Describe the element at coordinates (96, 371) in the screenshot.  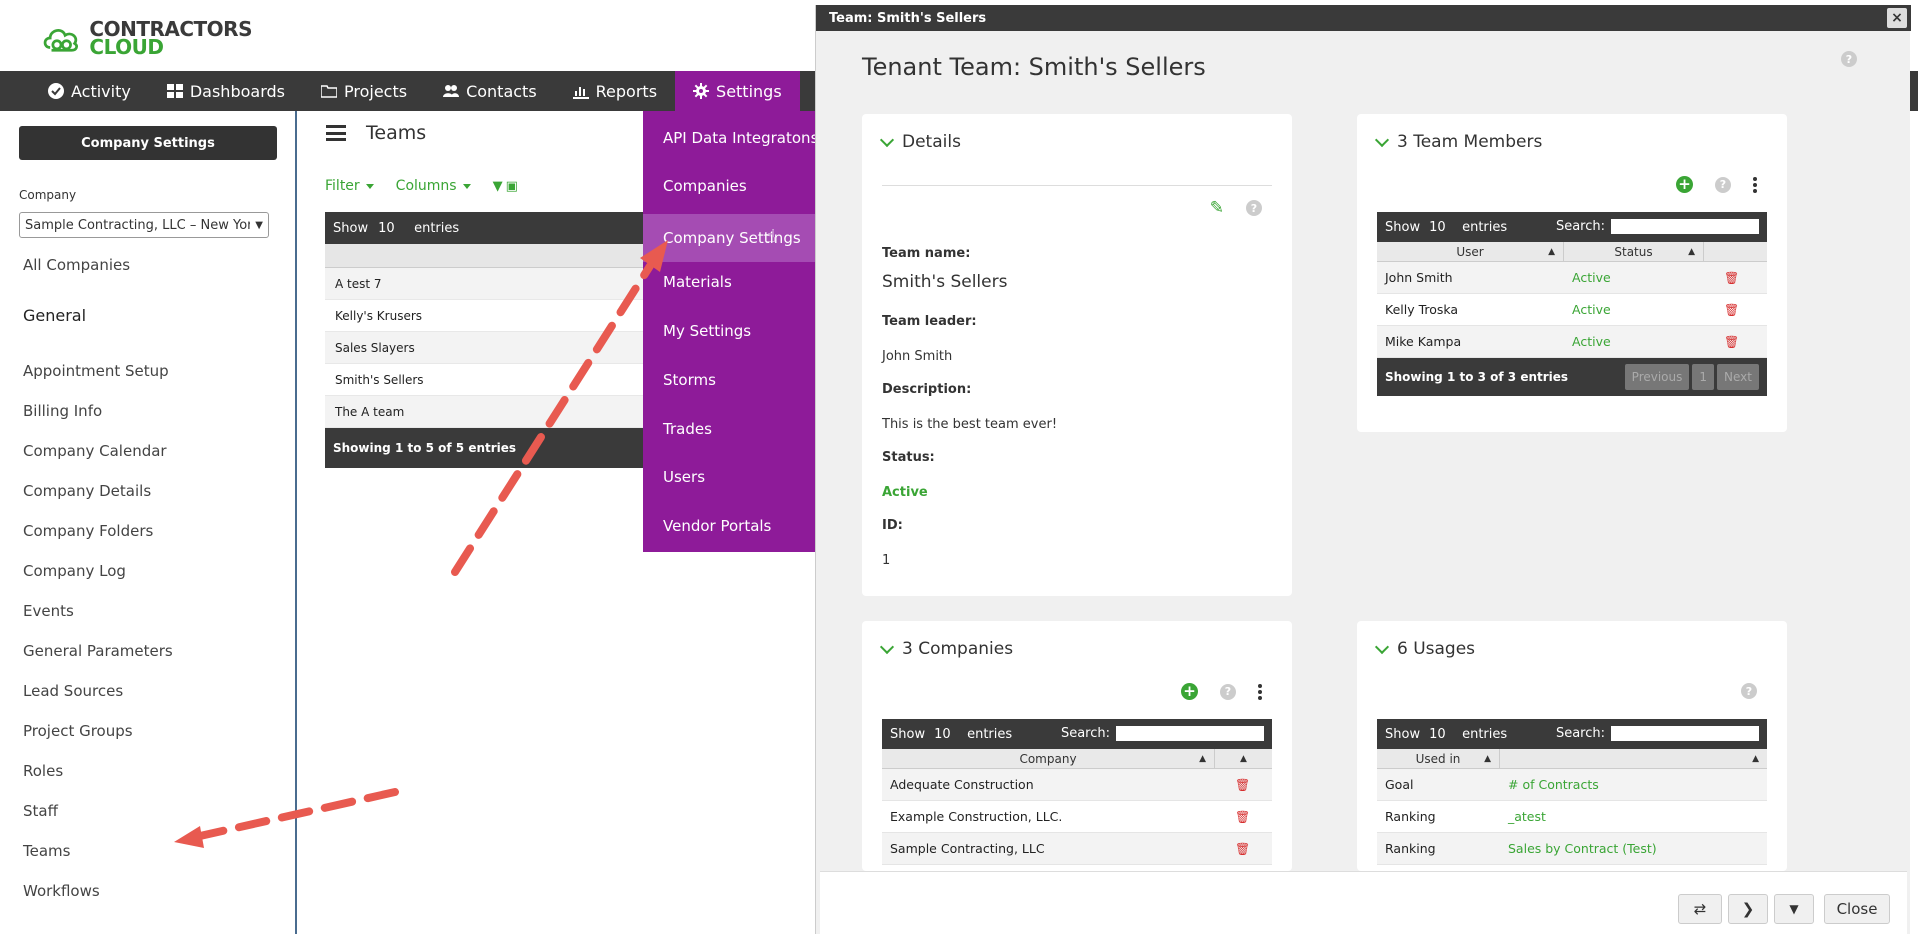
I see `sidebar-link-appointment-setup: Appointment Setup` at that location.